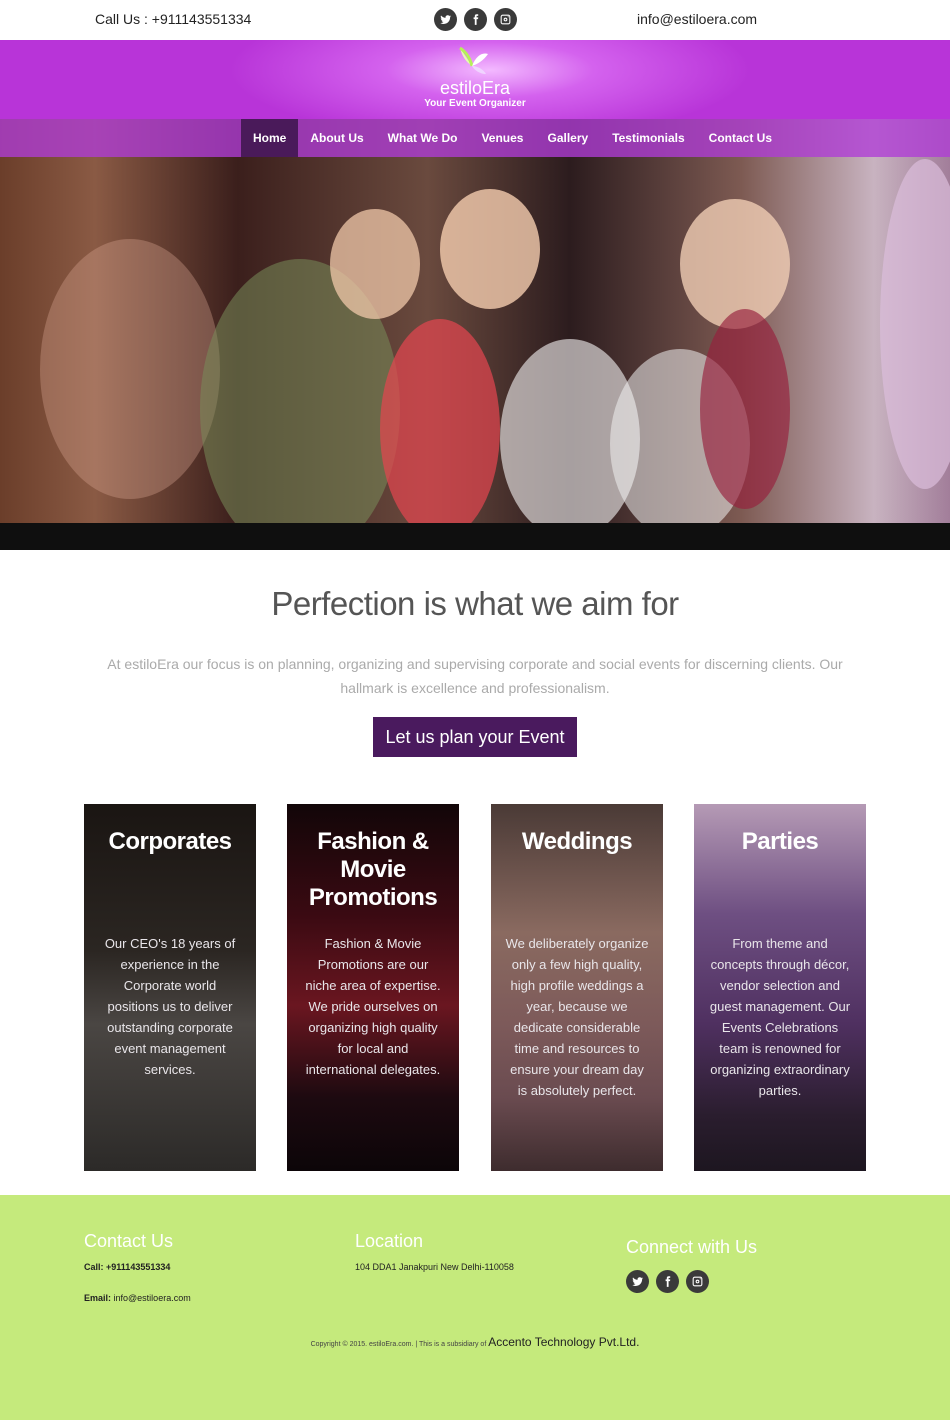 The image size is (950, 1420). Describe the element at coordinates (434, 1267) in the screenshot. I see `footer-address: 104 DDA1 Janakpuri New Delhi-110058` at that location.